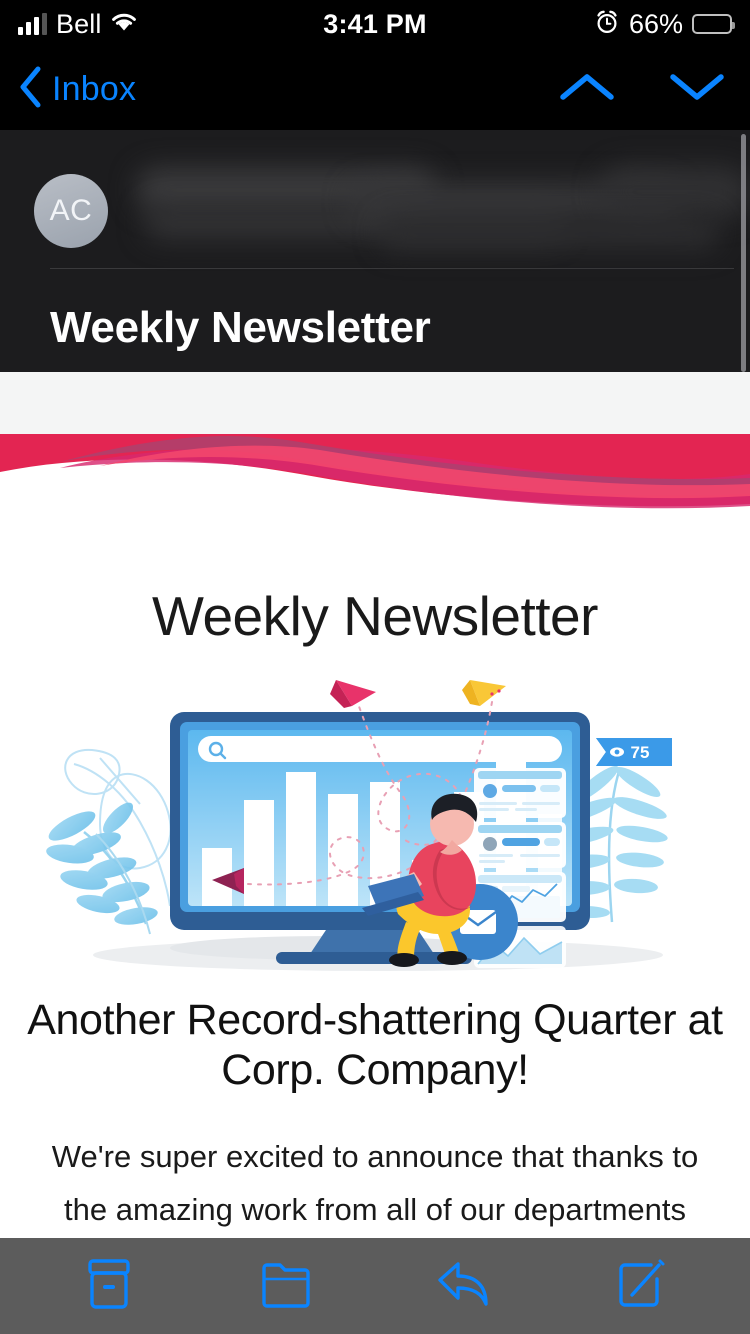 The height and width of the screenshot is (1334, 750). I want to click on battery-icon, so click(713, 24).